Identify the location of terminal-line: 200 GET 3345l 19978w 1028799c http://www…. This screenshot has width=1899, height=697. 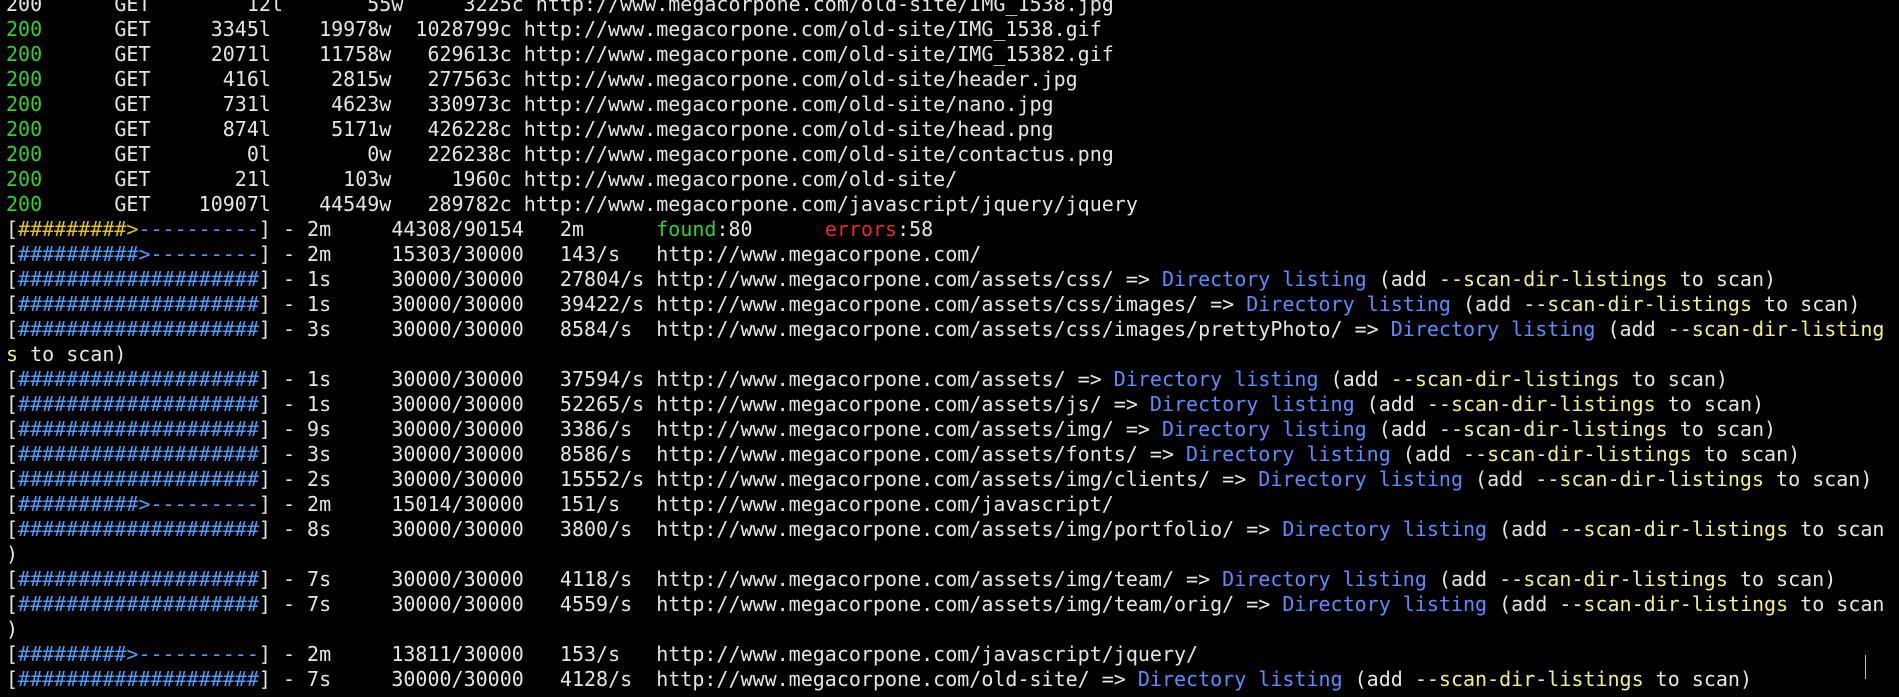
(949, 29).